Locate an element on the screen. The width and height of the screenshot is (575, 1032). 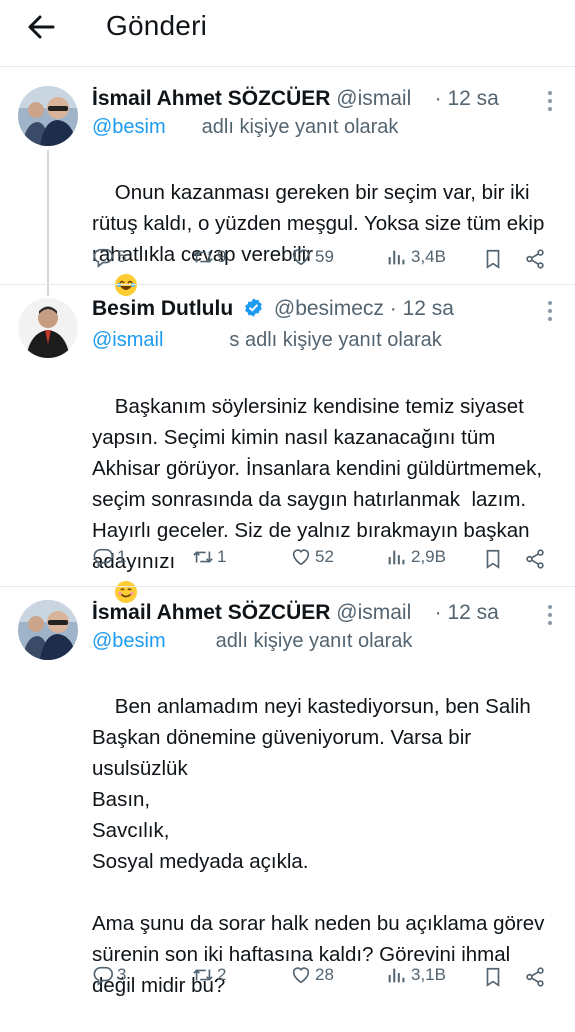
view-count: 3,1B is located at coordinates (428, 974).